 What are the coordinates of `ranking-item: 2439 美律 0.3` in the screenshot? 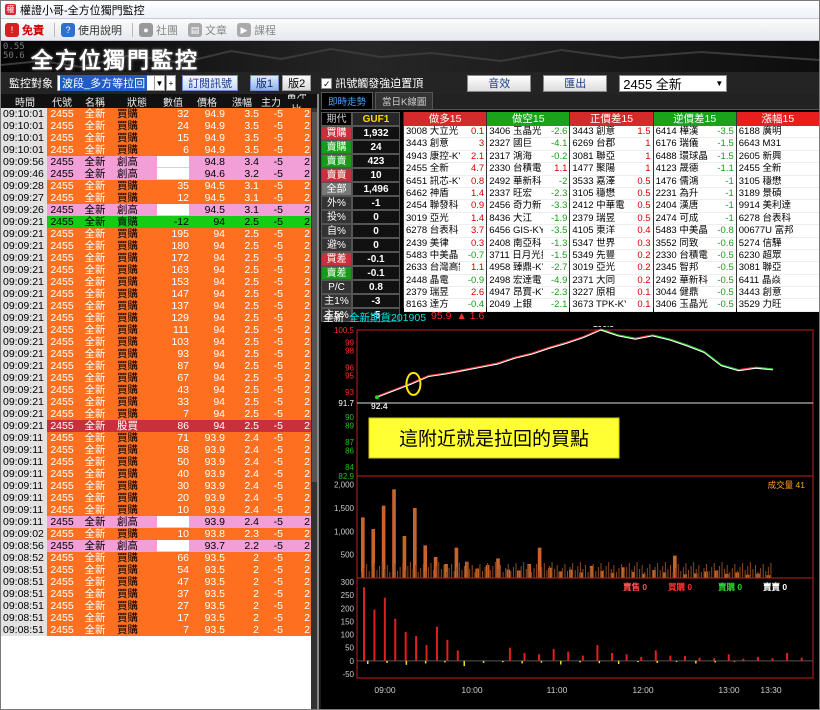 It's located at (445, 243).